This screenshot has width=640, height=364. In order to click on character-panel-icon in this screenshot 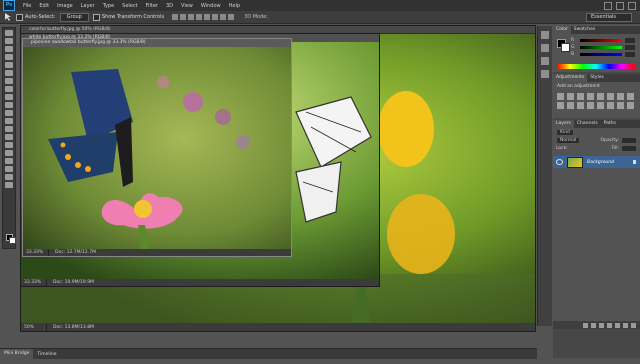, I will do `click(545, 61)`.